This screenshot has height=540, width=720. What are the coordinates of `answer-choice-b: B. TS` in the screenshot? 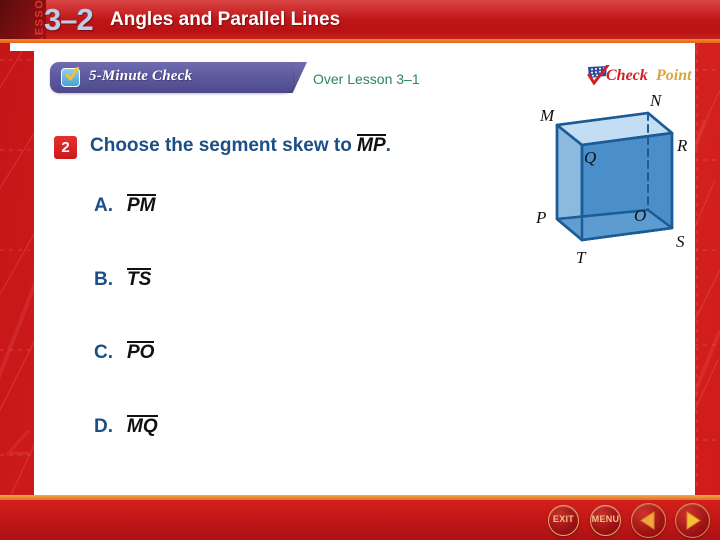 It's located at (123, 279).